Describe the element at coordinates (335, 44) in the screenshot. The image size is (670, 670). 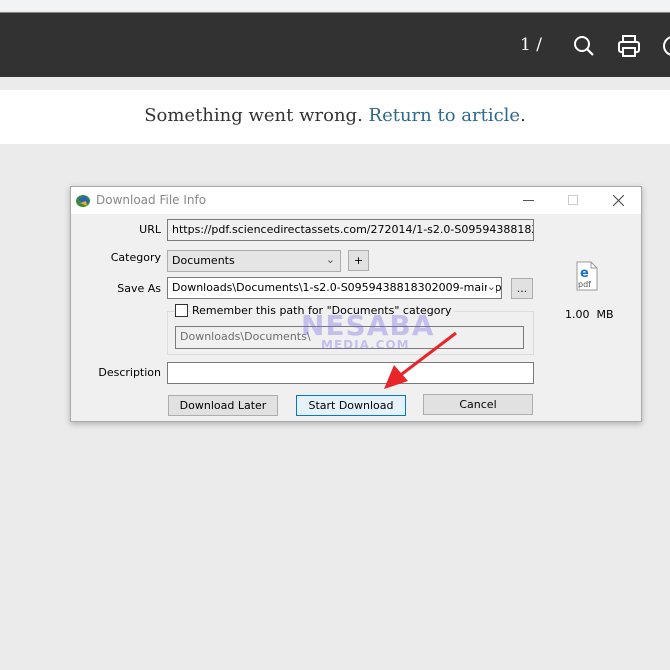
I see `pdf-toolbar: 1 /` at that location.